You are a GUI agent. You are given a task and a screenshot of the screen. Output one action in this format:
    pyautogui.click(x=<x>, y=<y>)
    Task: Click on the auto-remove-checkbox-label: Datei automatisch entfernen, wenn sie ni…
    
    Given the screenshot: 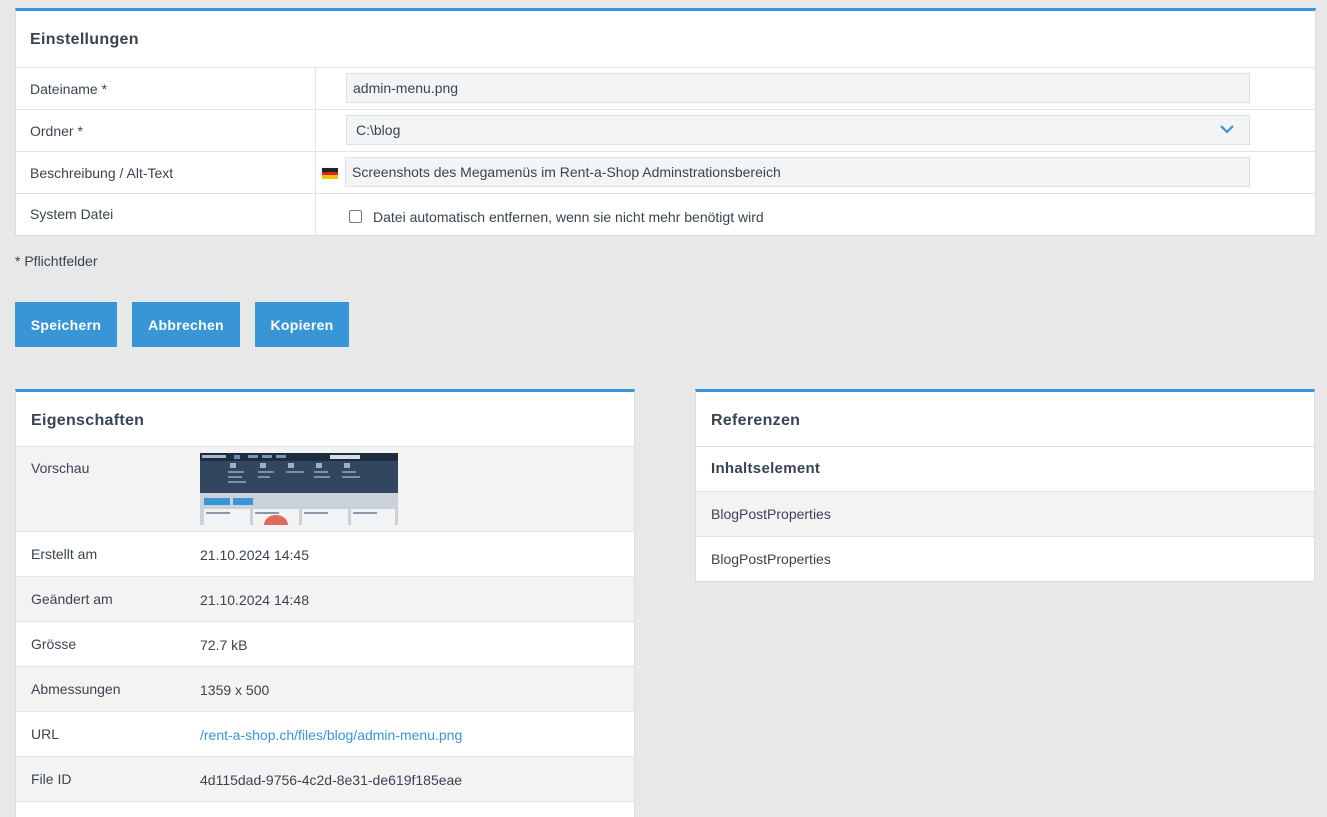 What is the action you would take?
    pyautogui.click(x=568, y=217)
    